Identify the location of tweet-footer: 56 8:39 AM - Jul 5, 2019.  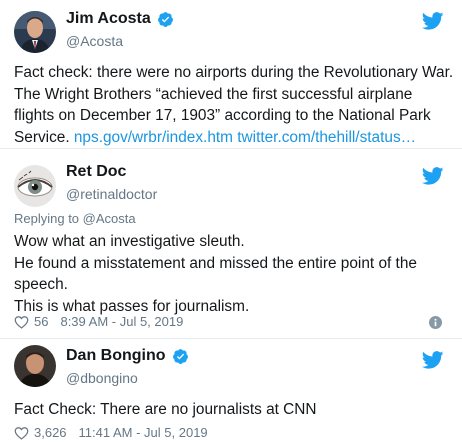
(98, 321).